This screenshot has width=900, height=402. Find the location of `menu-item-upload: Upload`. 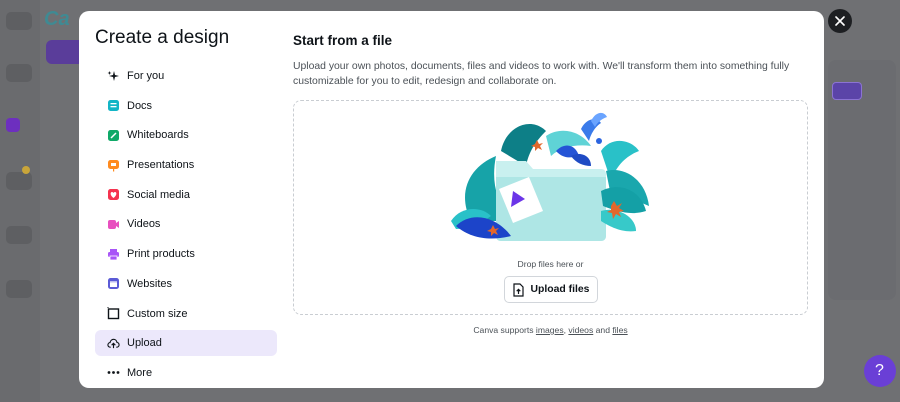

menu-item-upload: Upload is located at coordinates (186, 343).